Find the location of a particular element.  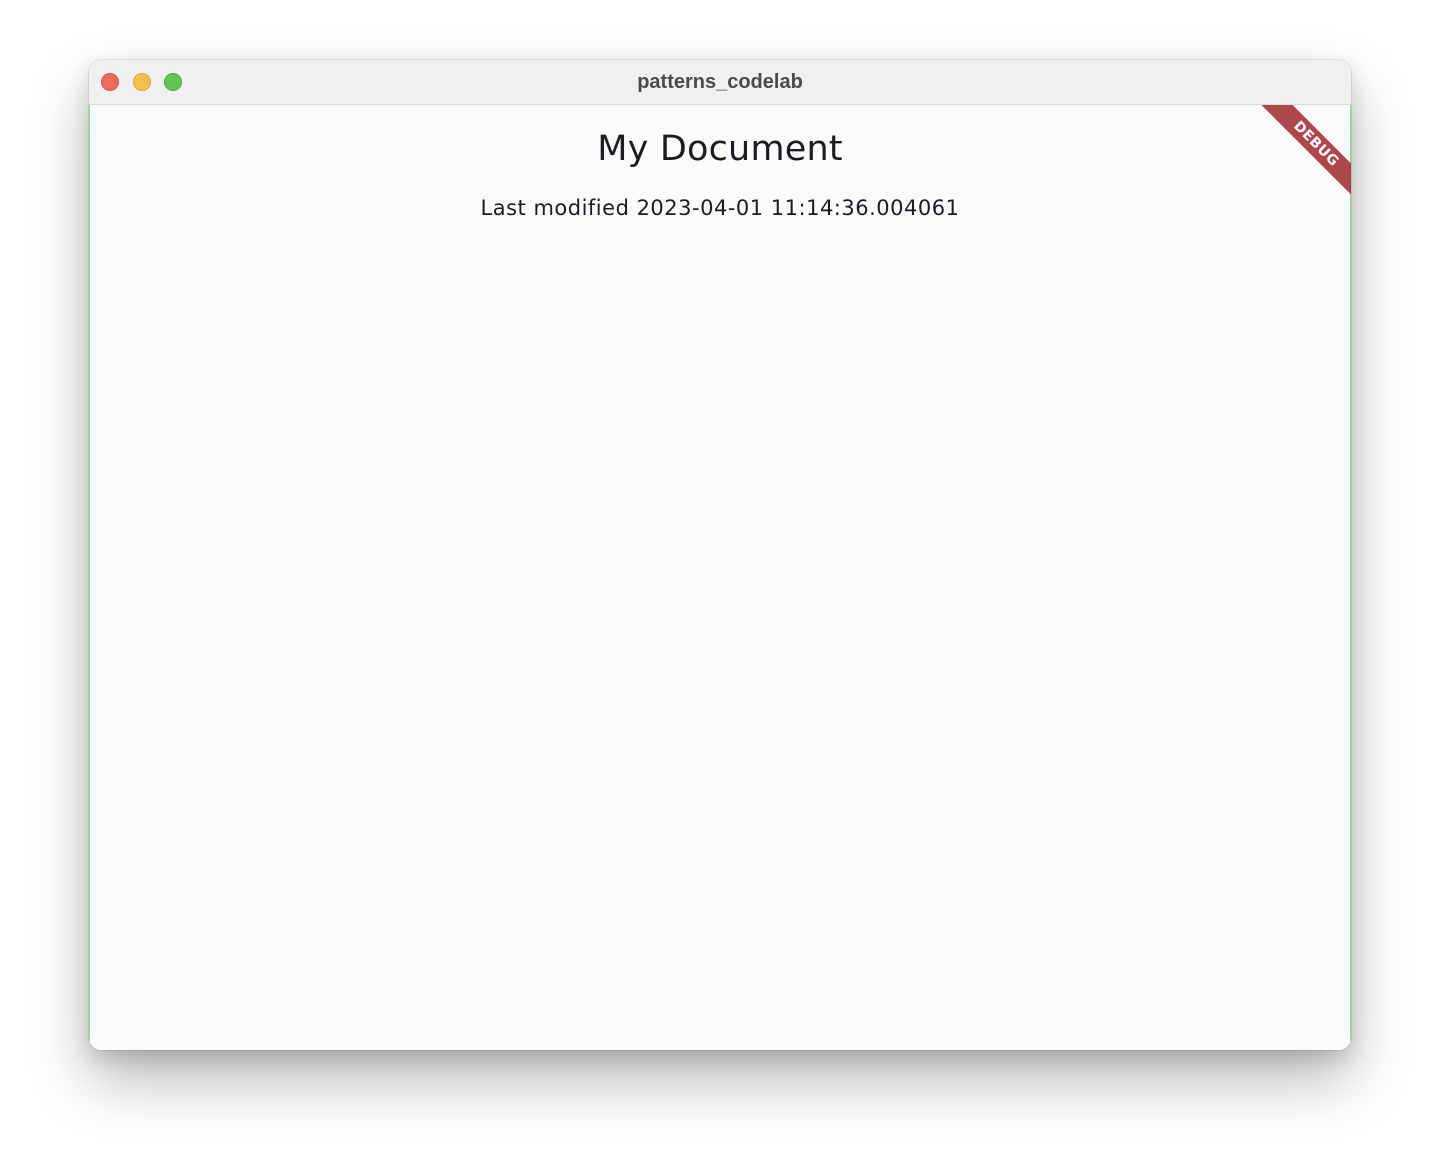

last-modified-text: Last modified 2023-04-01 11:14:36.004061 is located at coordinates (720, 208).